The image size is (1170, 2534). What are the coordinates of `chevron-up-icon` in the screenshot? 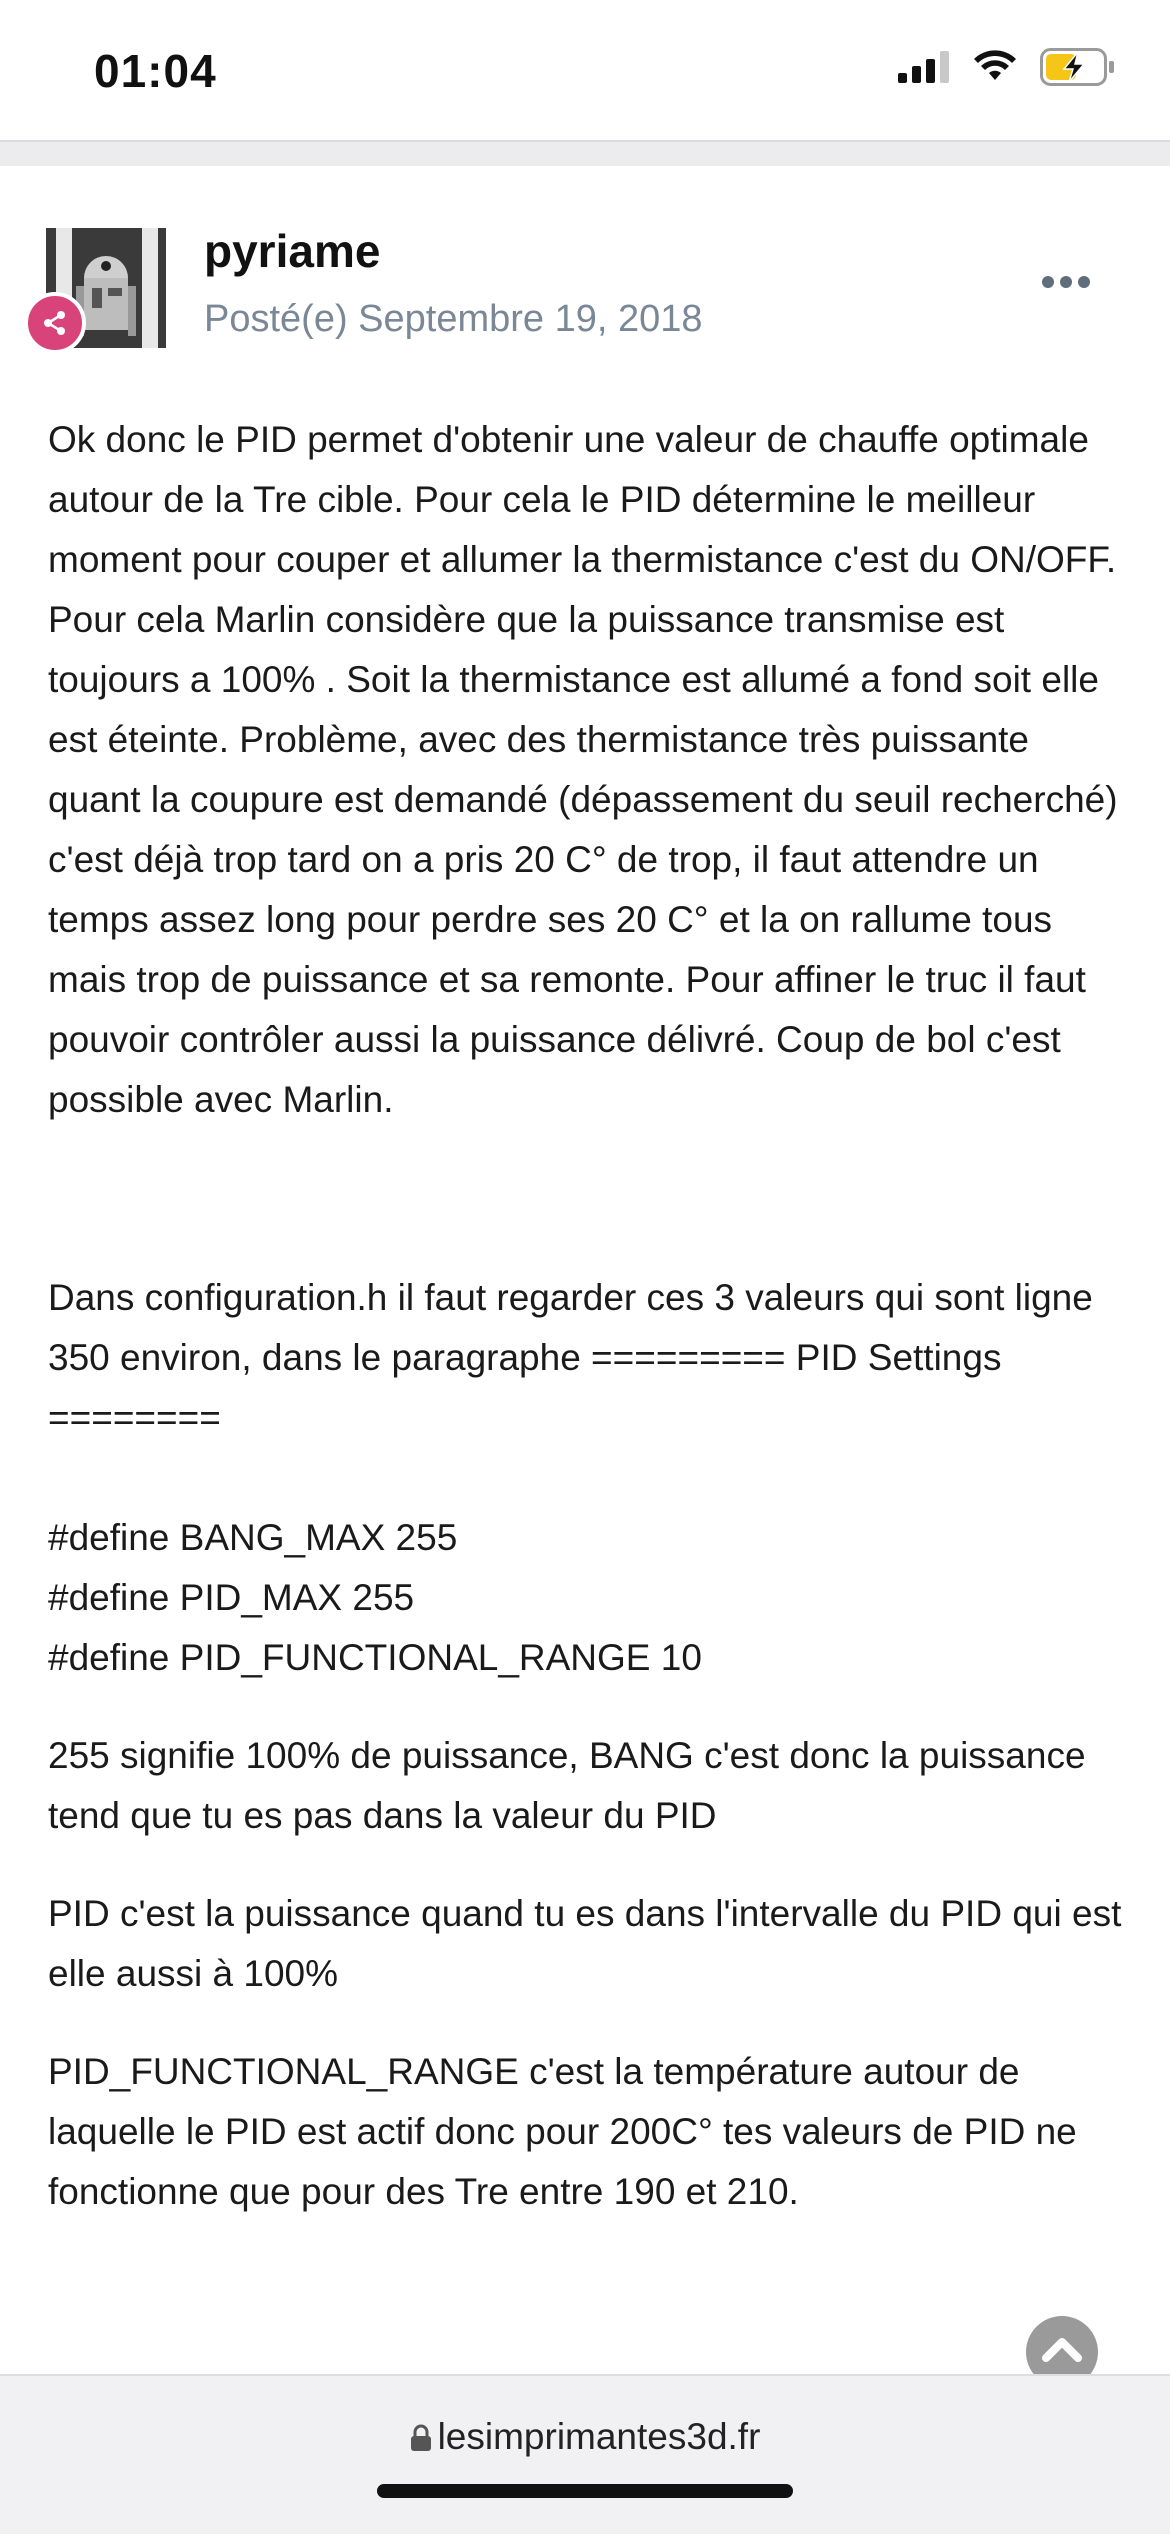 It's located at (1062, 2350).